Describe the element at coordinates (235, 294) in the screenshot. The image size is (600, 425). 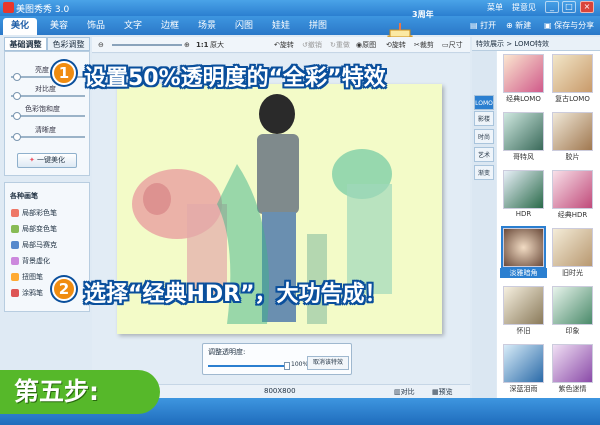
I see `step2-annotation: 选择“经典HDR”，大功告成！` at that location.